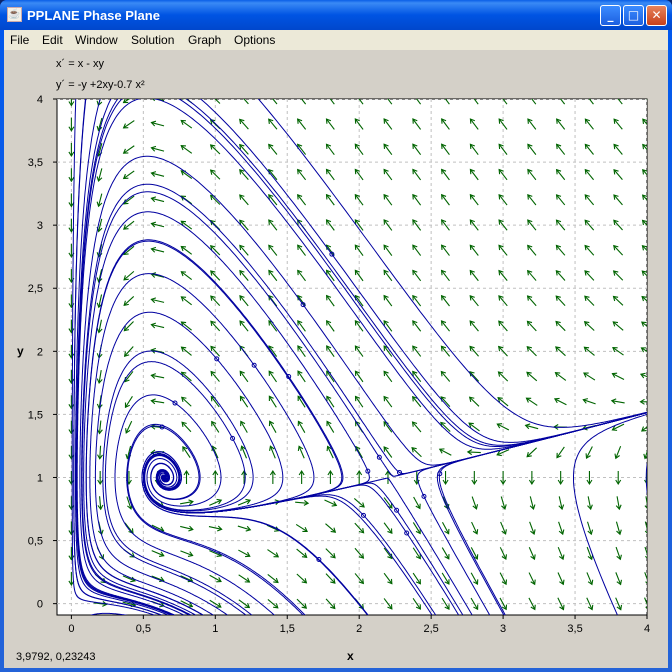 This screenshot has height=672, width=672. Describe the element at coordinates (215, 629) in the screenshot. I see `x-tick-label: 1` at that location.